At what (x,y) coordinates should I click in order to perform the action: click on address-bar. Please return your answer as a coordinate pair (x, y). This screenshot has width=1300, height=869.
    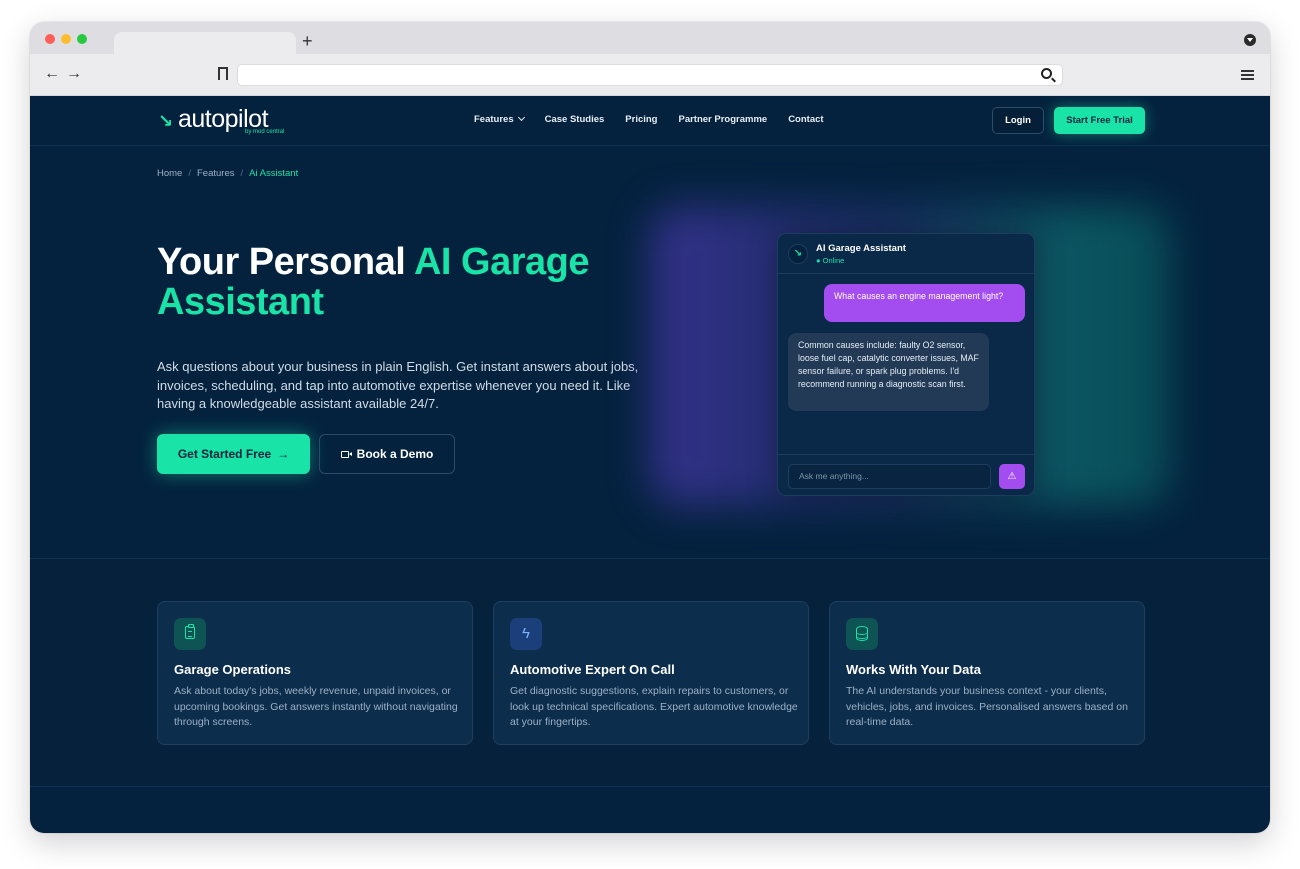
    Looking at the image, I should click on (650, 75).